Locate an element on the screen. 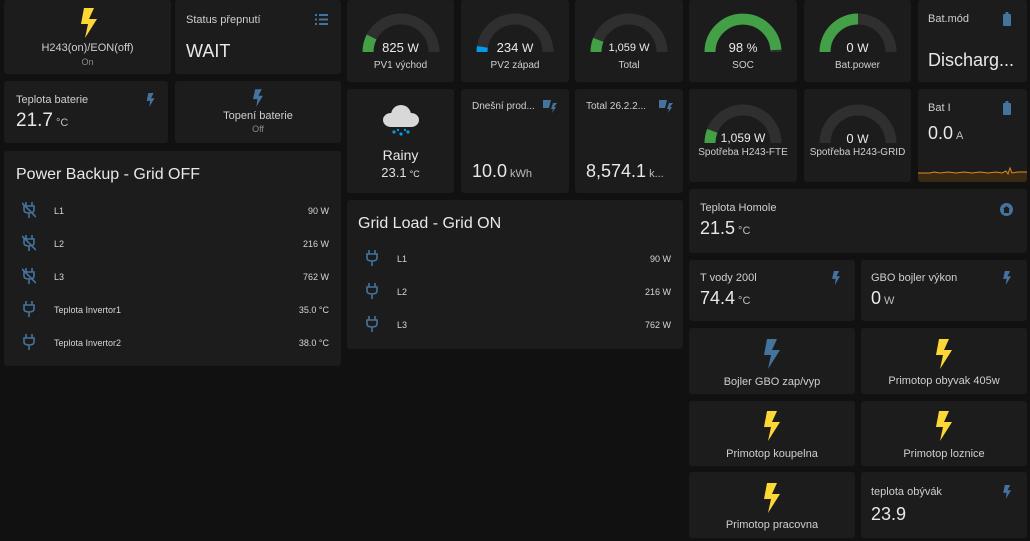  grid-load-card: Grid Load - Grid ON L1 90 W L2 216 W L3 762 W is located at coordinates (515, 274).